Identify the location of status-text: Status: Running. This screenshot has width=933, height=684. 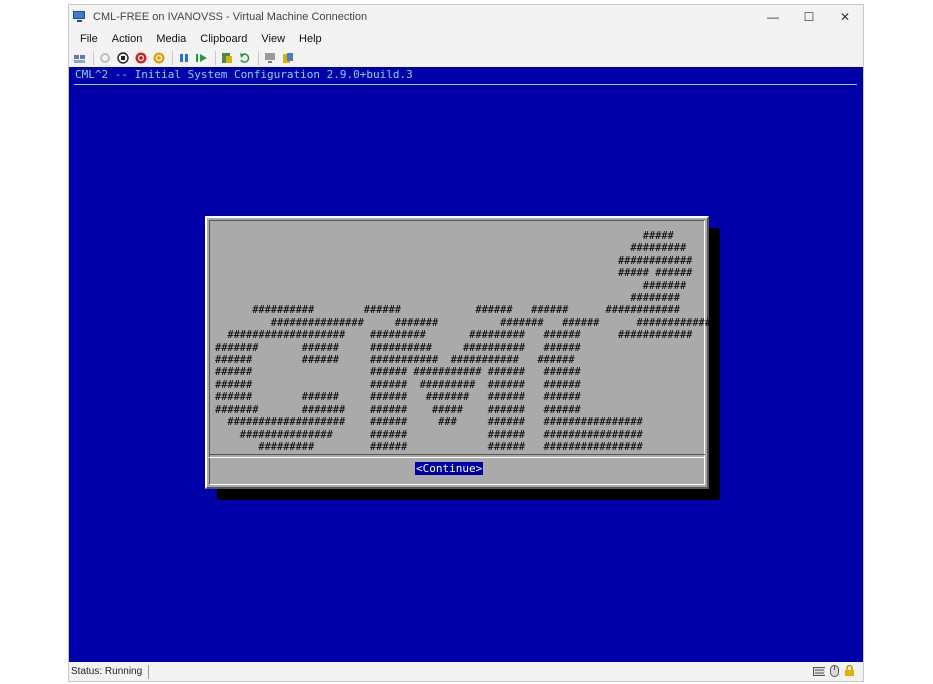
(109, 672).